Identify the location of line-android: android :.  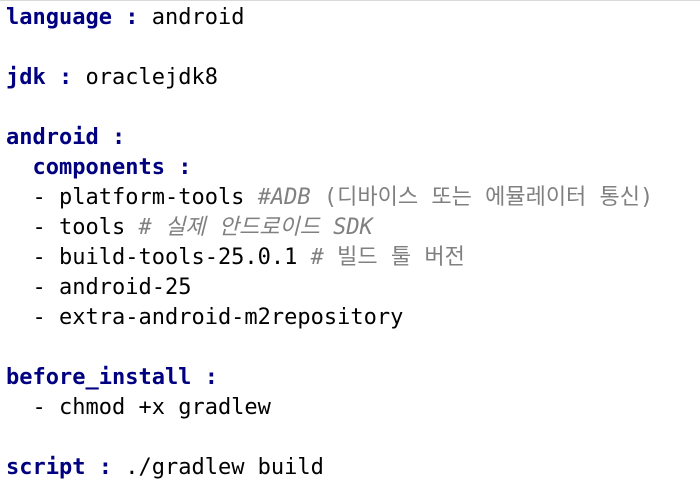
(65, 138).